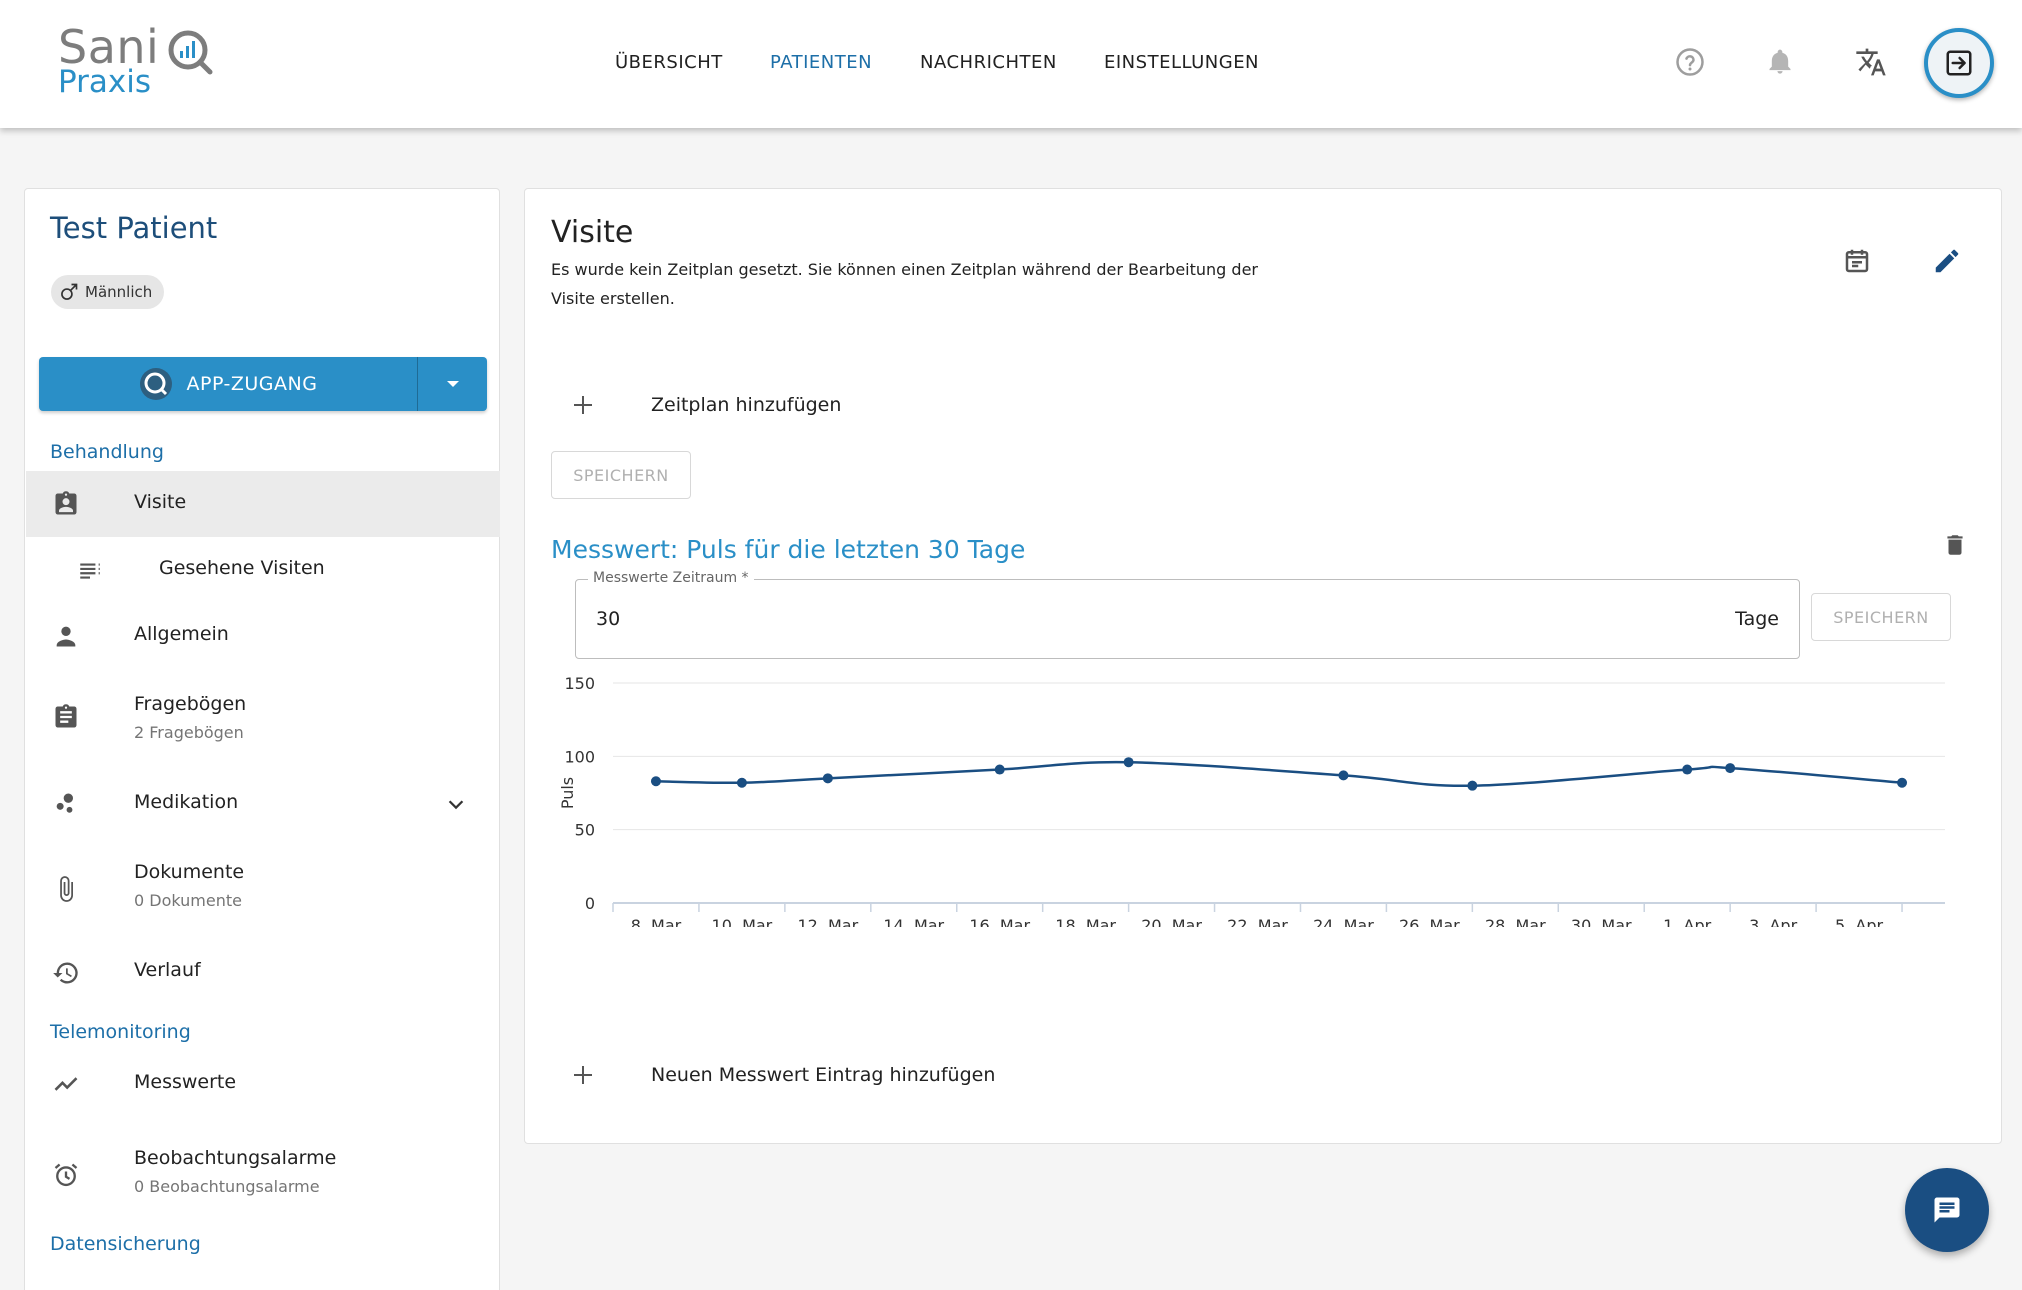 This screenshot has width=2022, height=1290. Describe the element at coordinates (263, 1084) in the screenshot. I see `sidebar-item-messwerte: Messwerte` at that location.